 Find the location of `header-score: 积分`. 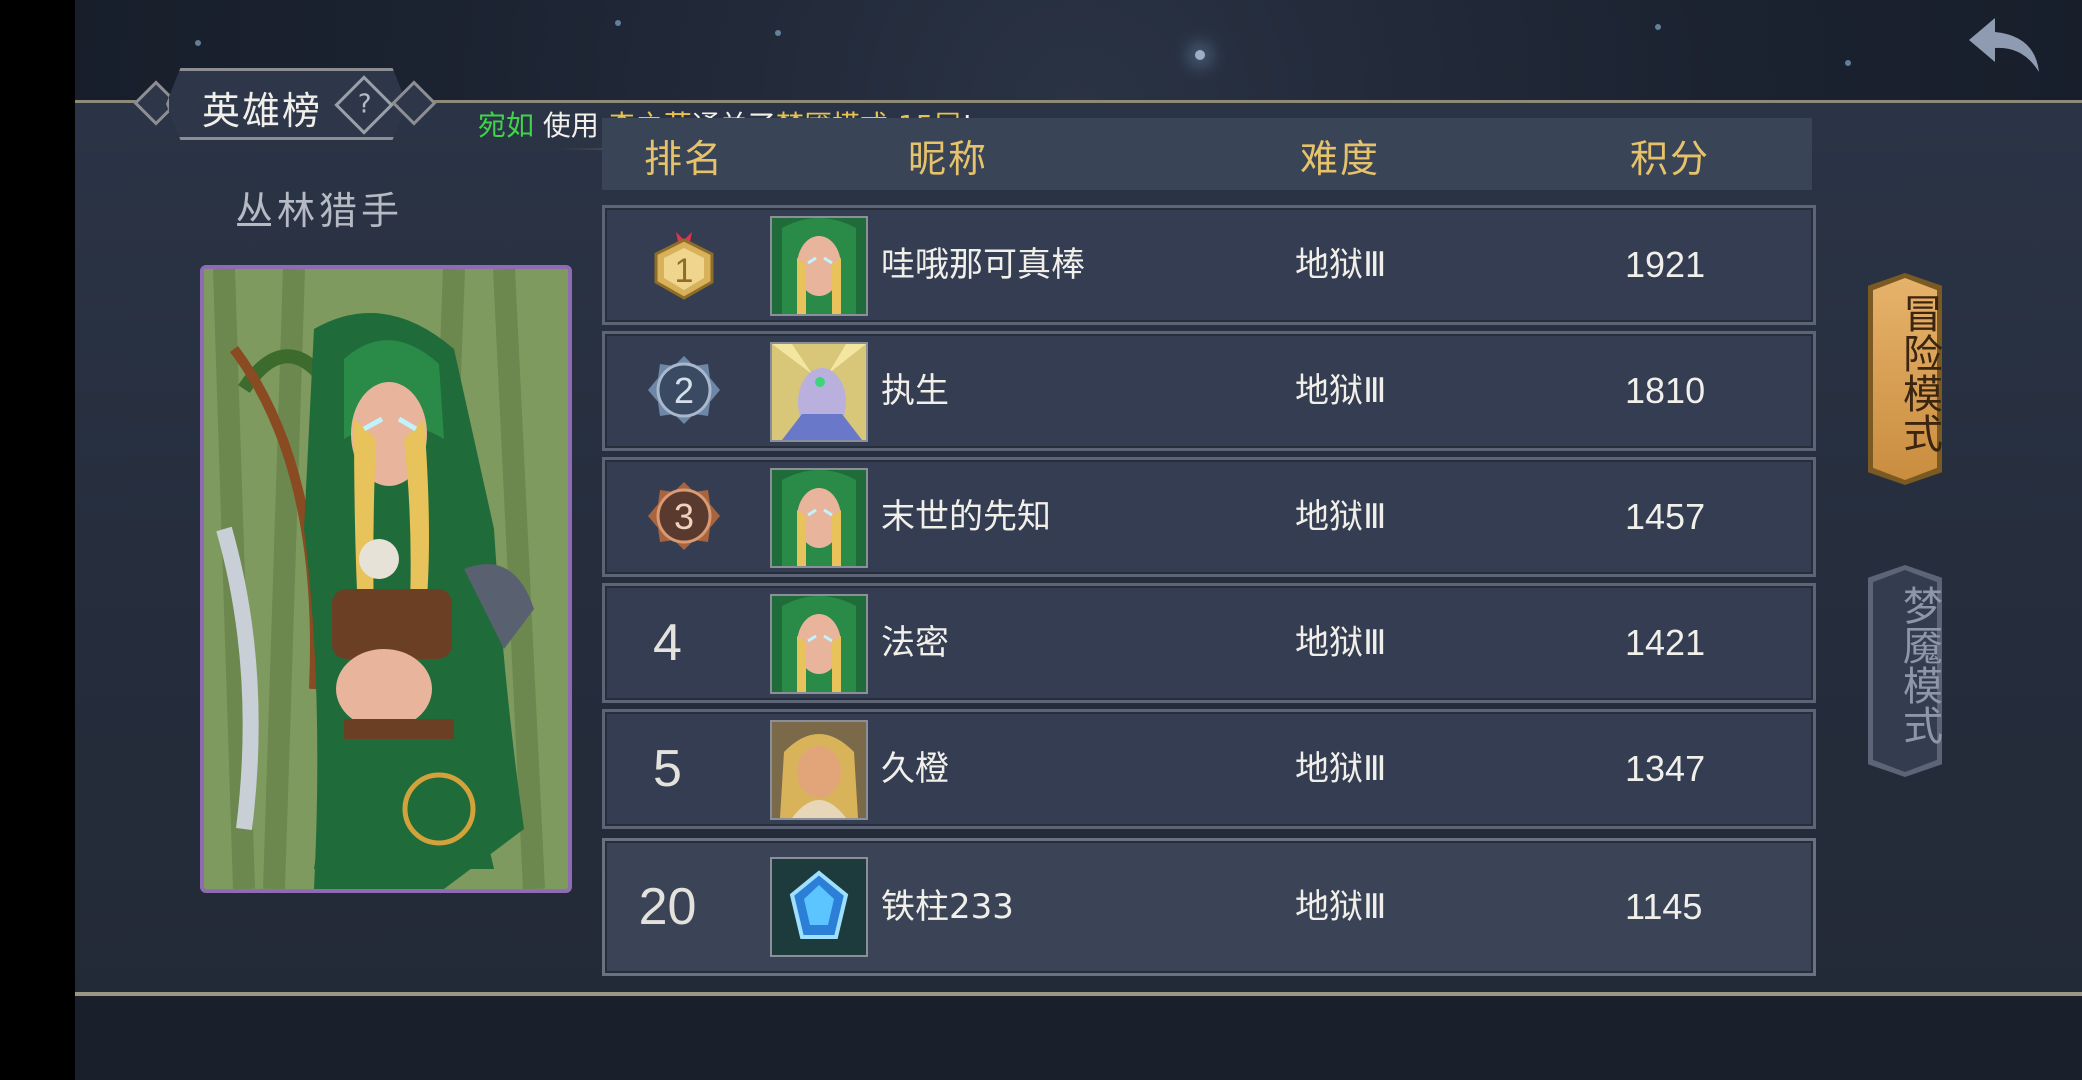

header-score: 积分 is located at coordinates (1670, 159).